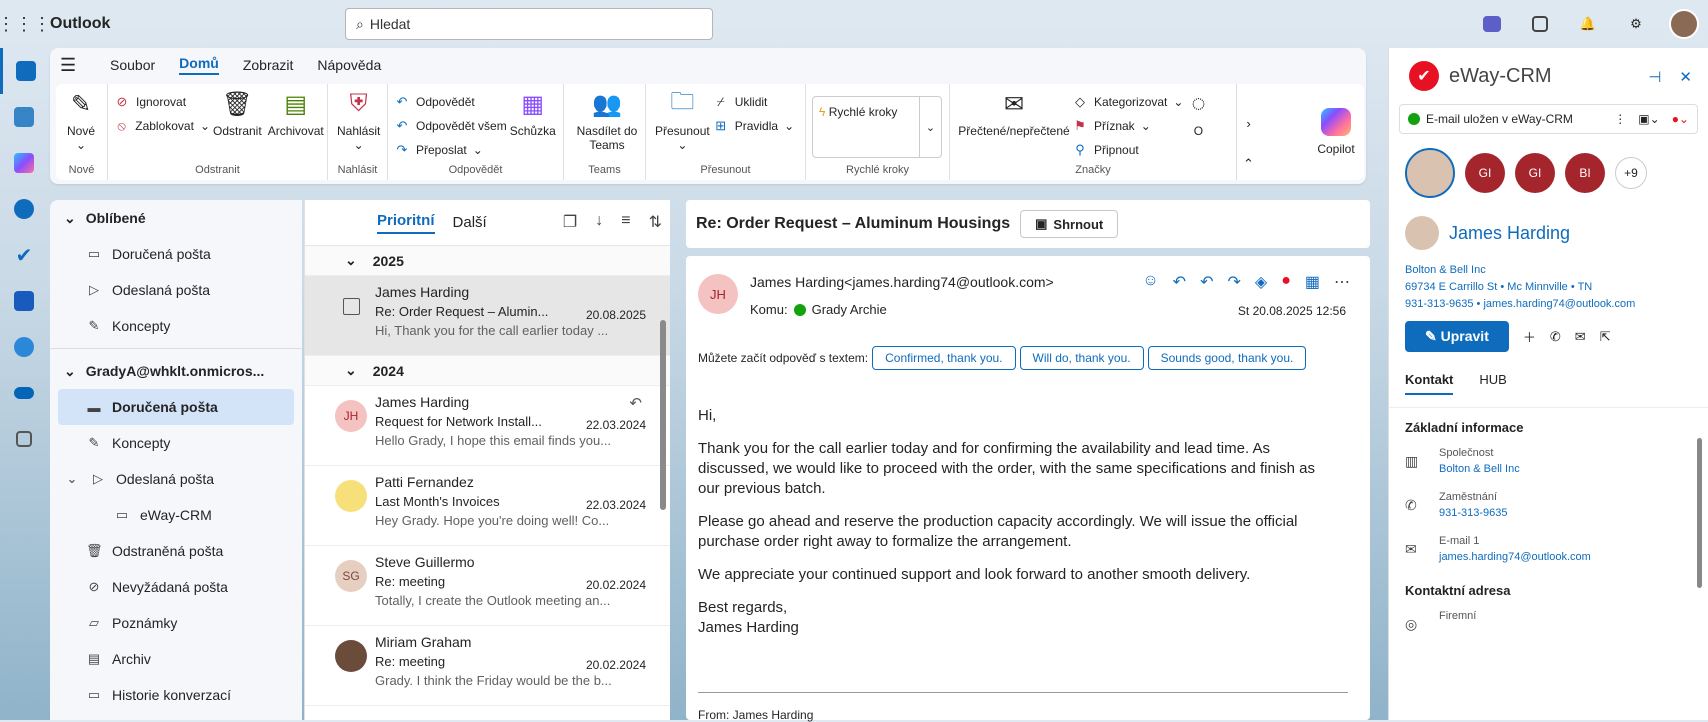 This screenshot has width=1708, height=722. What do you see at coordinates (1069, 224) in the screenshot?
I see `summarize-button: ▣ Shrnout` at bounding box center [1069, 224].